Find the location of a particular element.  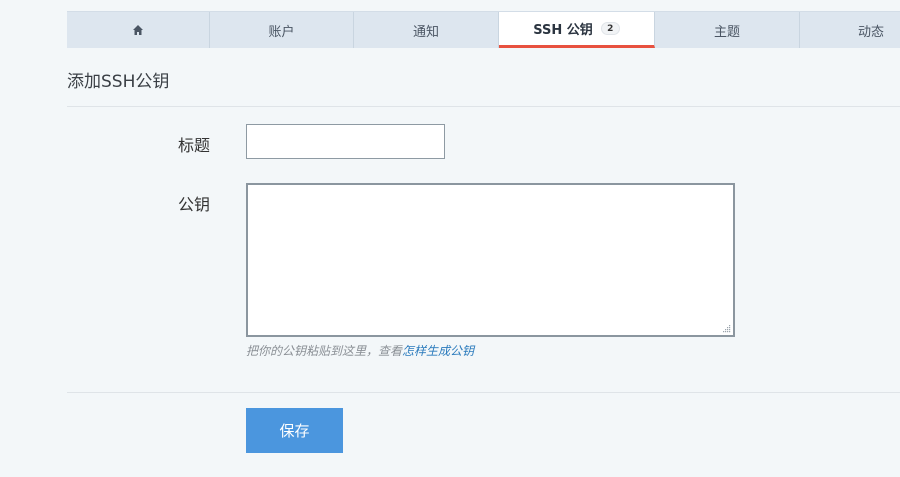

tab-theme-label: 主题 is located at coordinates (726, 32).